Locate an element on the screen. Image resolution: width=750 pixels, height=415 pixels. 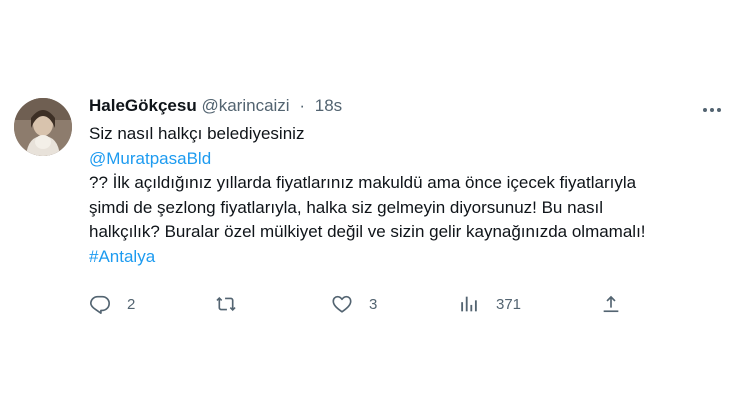
heart-icon is located at coordinates (342, 304).